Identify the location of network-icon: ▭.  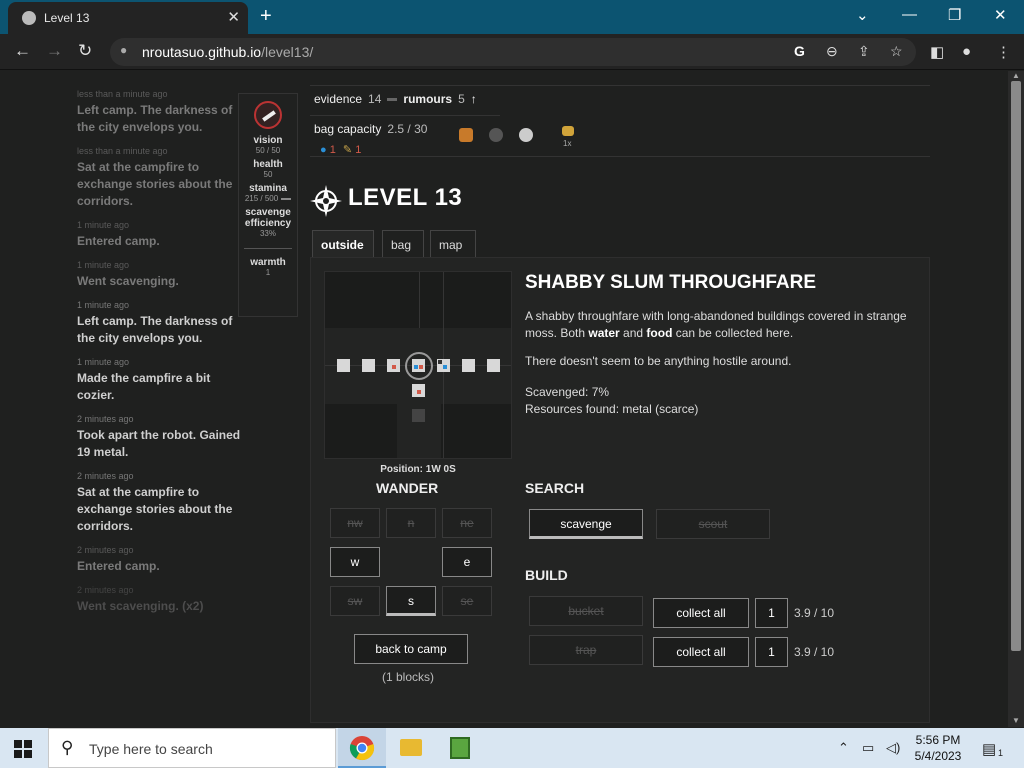
(868, 748).